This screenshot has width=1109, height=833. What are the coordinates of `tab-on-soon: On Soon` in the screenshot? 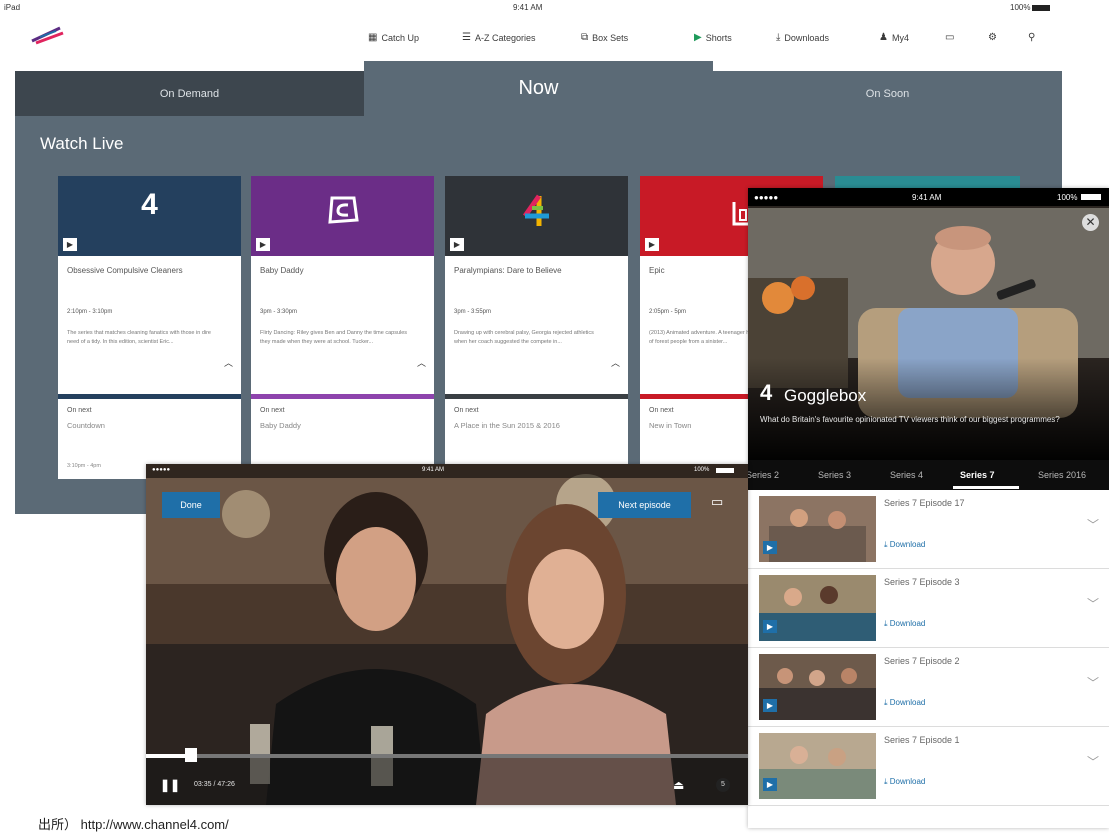 It's located at (887, 93).